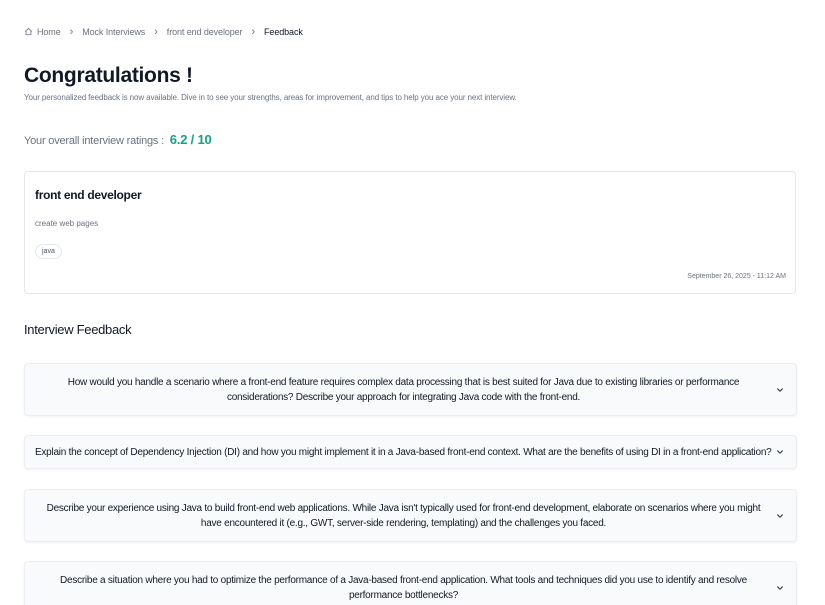  I want to click on rating-label: Your overall interview ratings :, so click(94, 141).